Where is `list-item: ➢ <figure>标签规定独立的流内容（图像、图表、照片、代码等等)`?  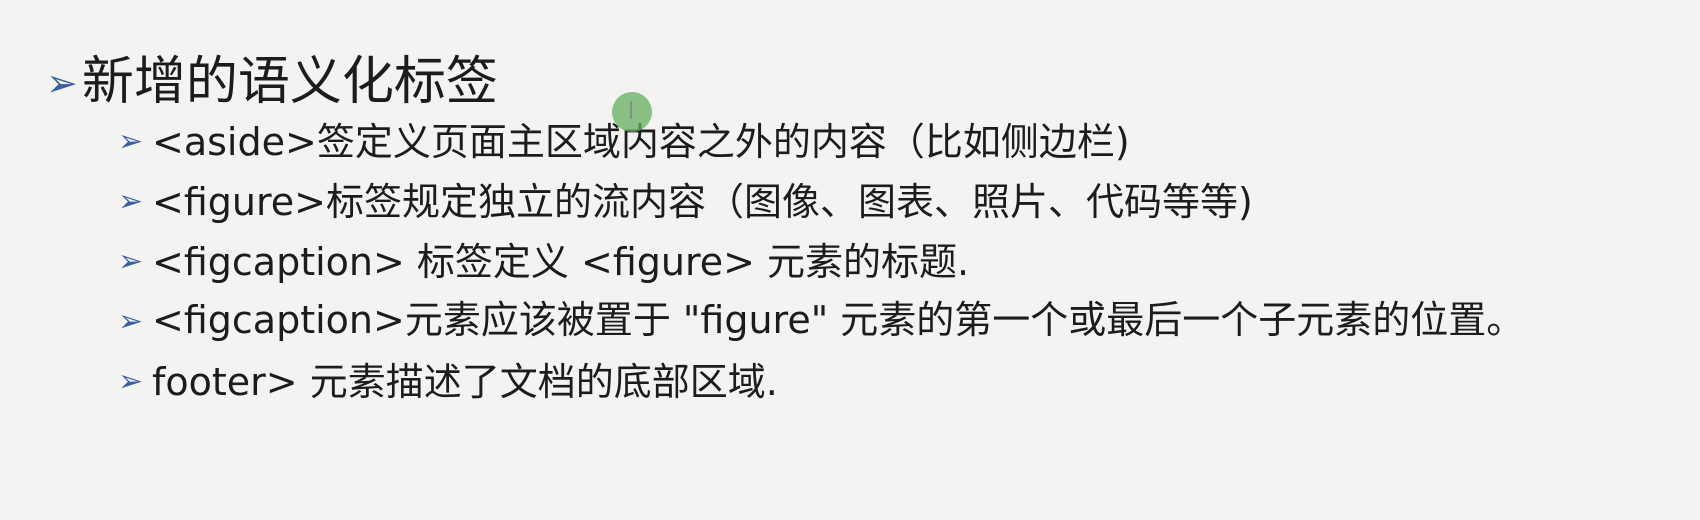 list-item: ➢ <figure>标签规定独立的流内容（图像、图表、照片、代码等等) is located at coordinates (898, 202).